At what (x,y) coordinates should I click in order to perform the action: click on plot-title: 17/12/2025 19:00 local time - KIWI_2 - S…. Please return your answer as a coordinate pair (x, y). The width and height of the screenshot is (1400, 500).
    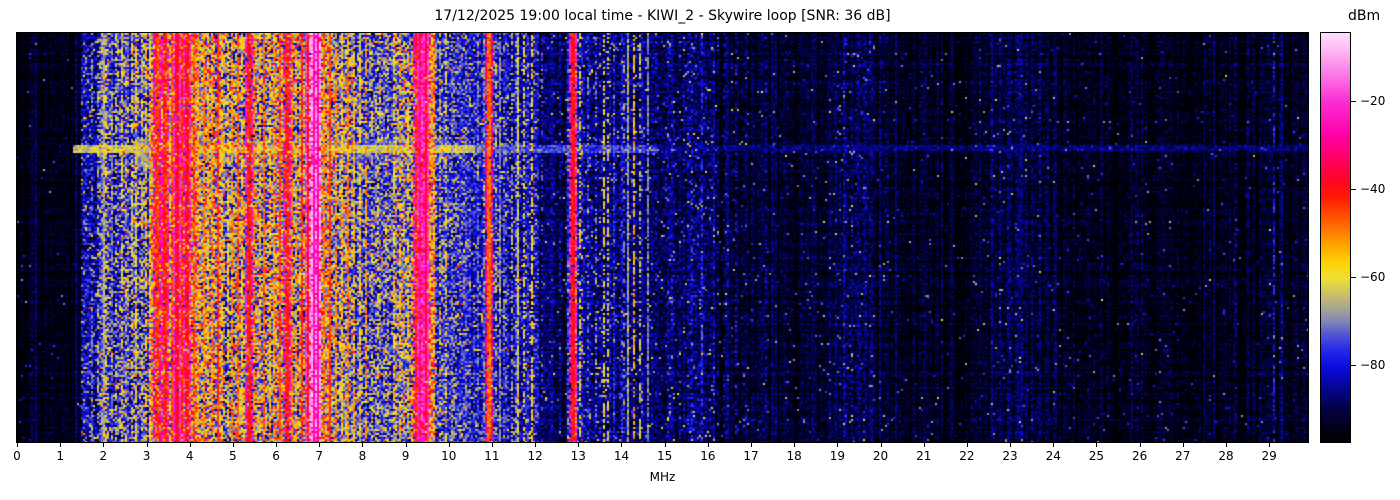
    Looking at the image, I should click on (662, 16).